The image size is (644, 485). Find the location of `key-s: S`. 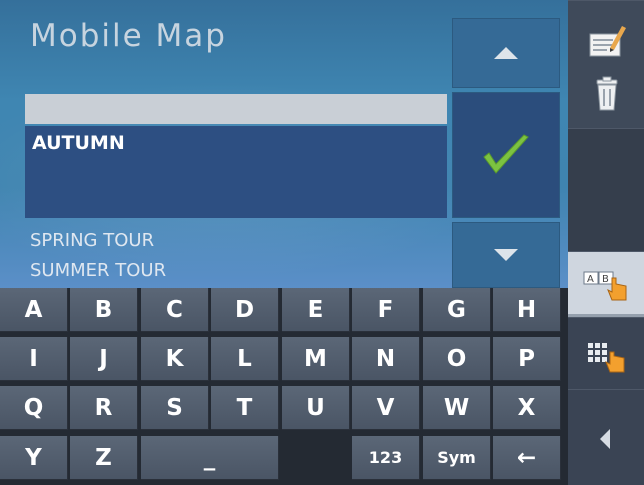

key-s: S is located at coordinates (175, 408).